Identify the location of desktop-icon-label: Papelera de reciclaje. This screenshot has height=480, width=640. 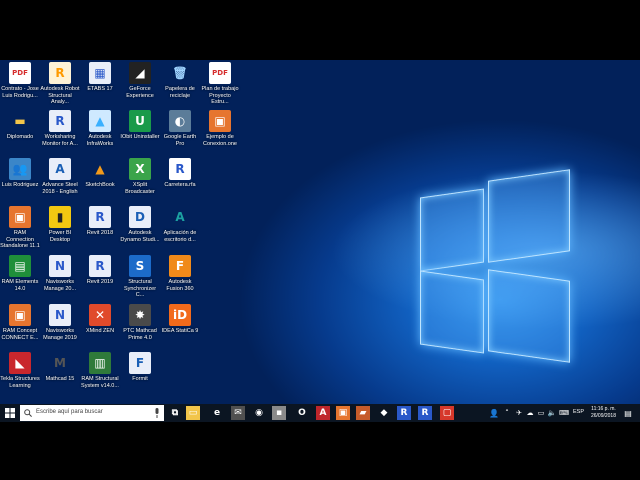
(180, 92).